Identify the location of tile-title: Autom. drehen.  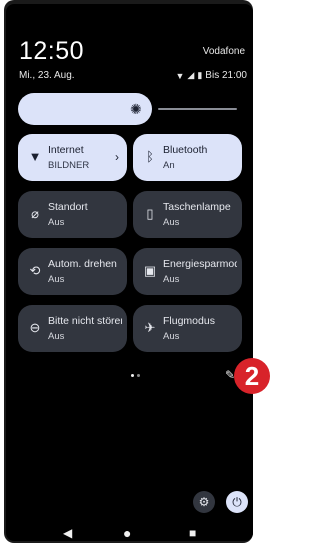
(82, 264).